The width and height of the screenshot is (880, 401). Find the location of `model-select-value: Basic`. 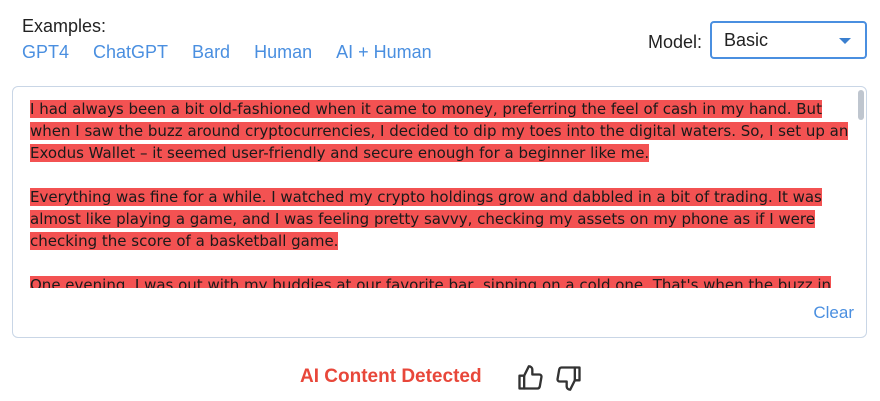

model-select-value: Basic is located at coordinates (746, 39).